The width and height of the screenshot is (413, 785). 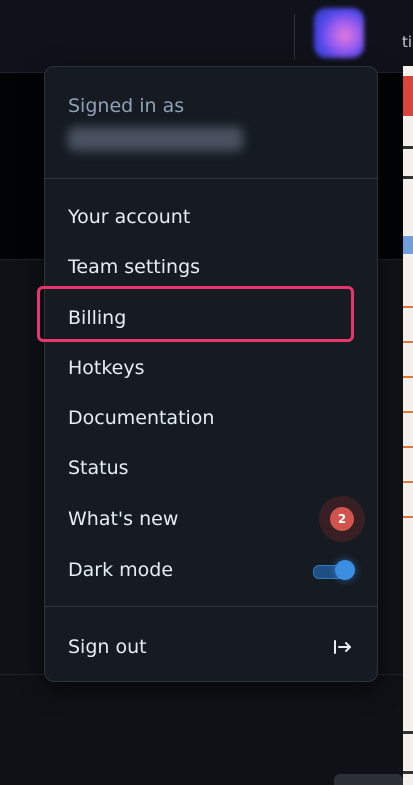 I want to click on notification-badge-icon: 2, so click(x=342, y=519).